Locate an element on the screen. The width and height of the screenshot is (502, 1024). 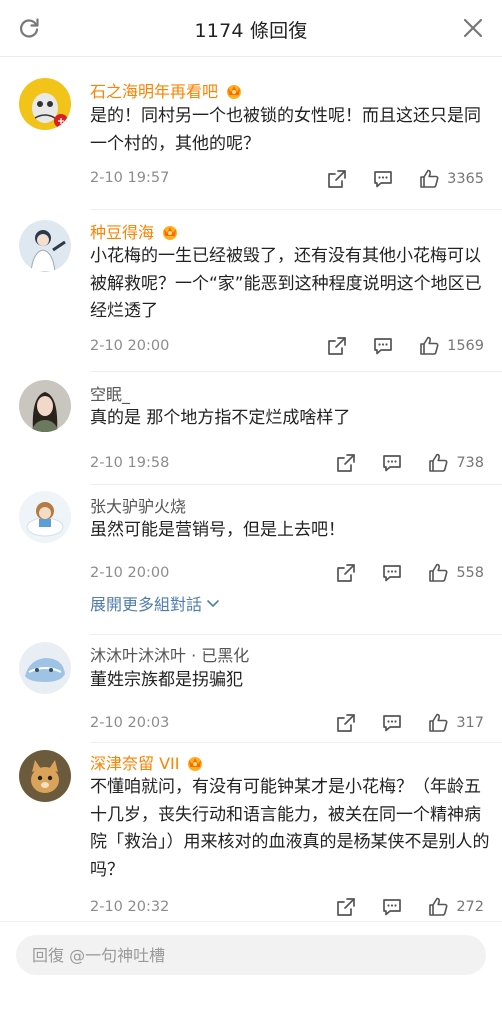
like-button: 317 is located at coordinates (455, 723).